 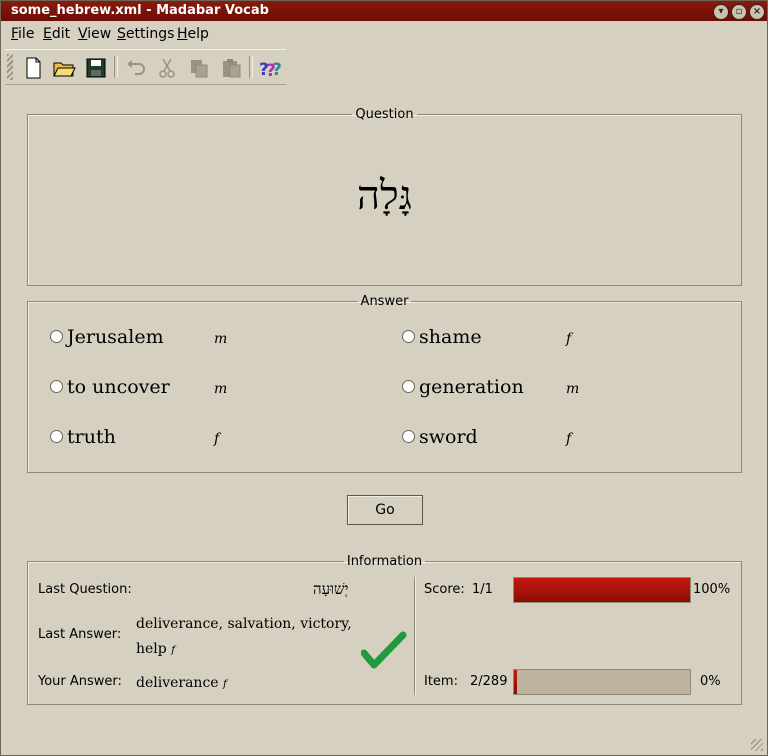 I want to click on menu-file: File, so click(x=22, y=34).